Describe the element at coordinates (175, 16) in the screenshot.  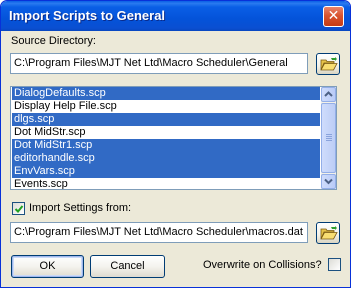
I see `title-bar: Import Scripts to General ✕` at that location.